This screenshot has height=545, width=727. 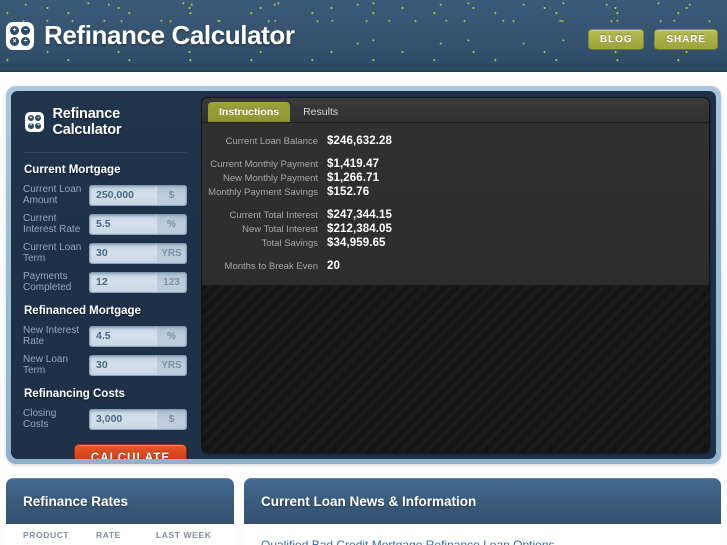 I want to click on result-value: $1,419.47, so click(x=353, y=164).